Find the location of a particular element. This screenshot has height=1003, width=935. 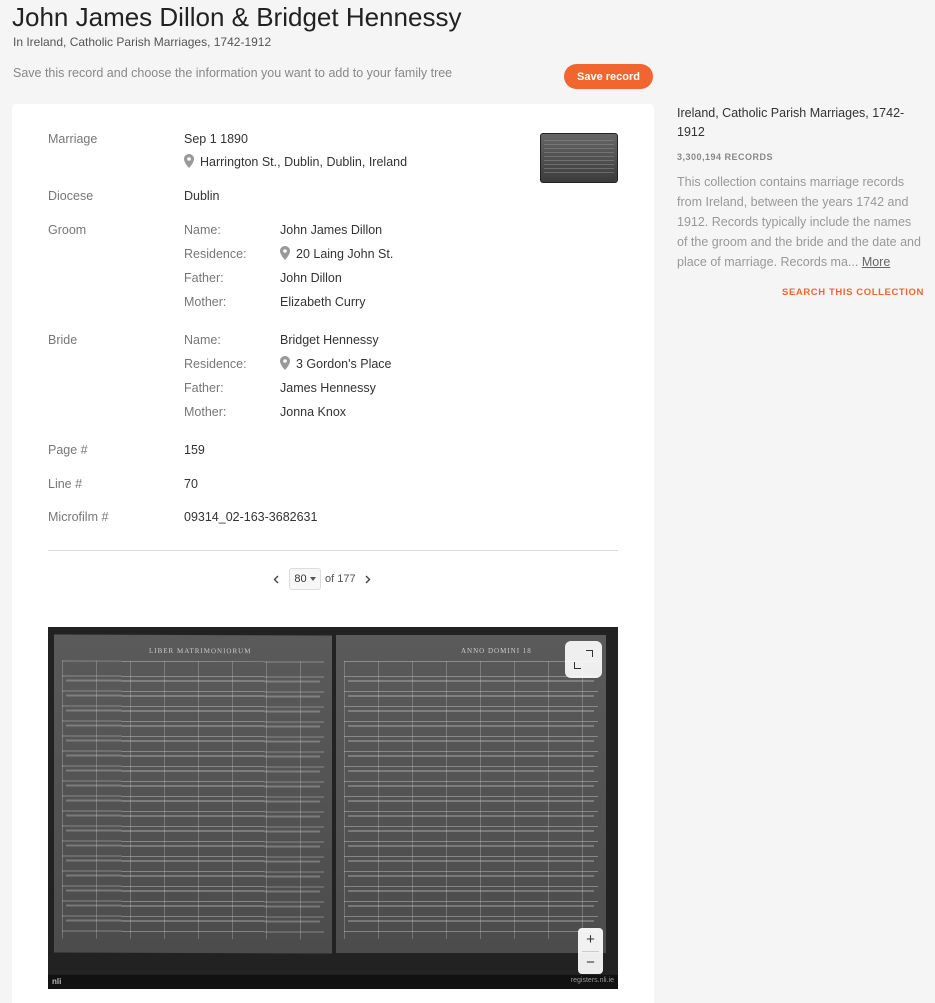

bride-residence: 3 Gordon's Place is located at coordinates (336, 363).